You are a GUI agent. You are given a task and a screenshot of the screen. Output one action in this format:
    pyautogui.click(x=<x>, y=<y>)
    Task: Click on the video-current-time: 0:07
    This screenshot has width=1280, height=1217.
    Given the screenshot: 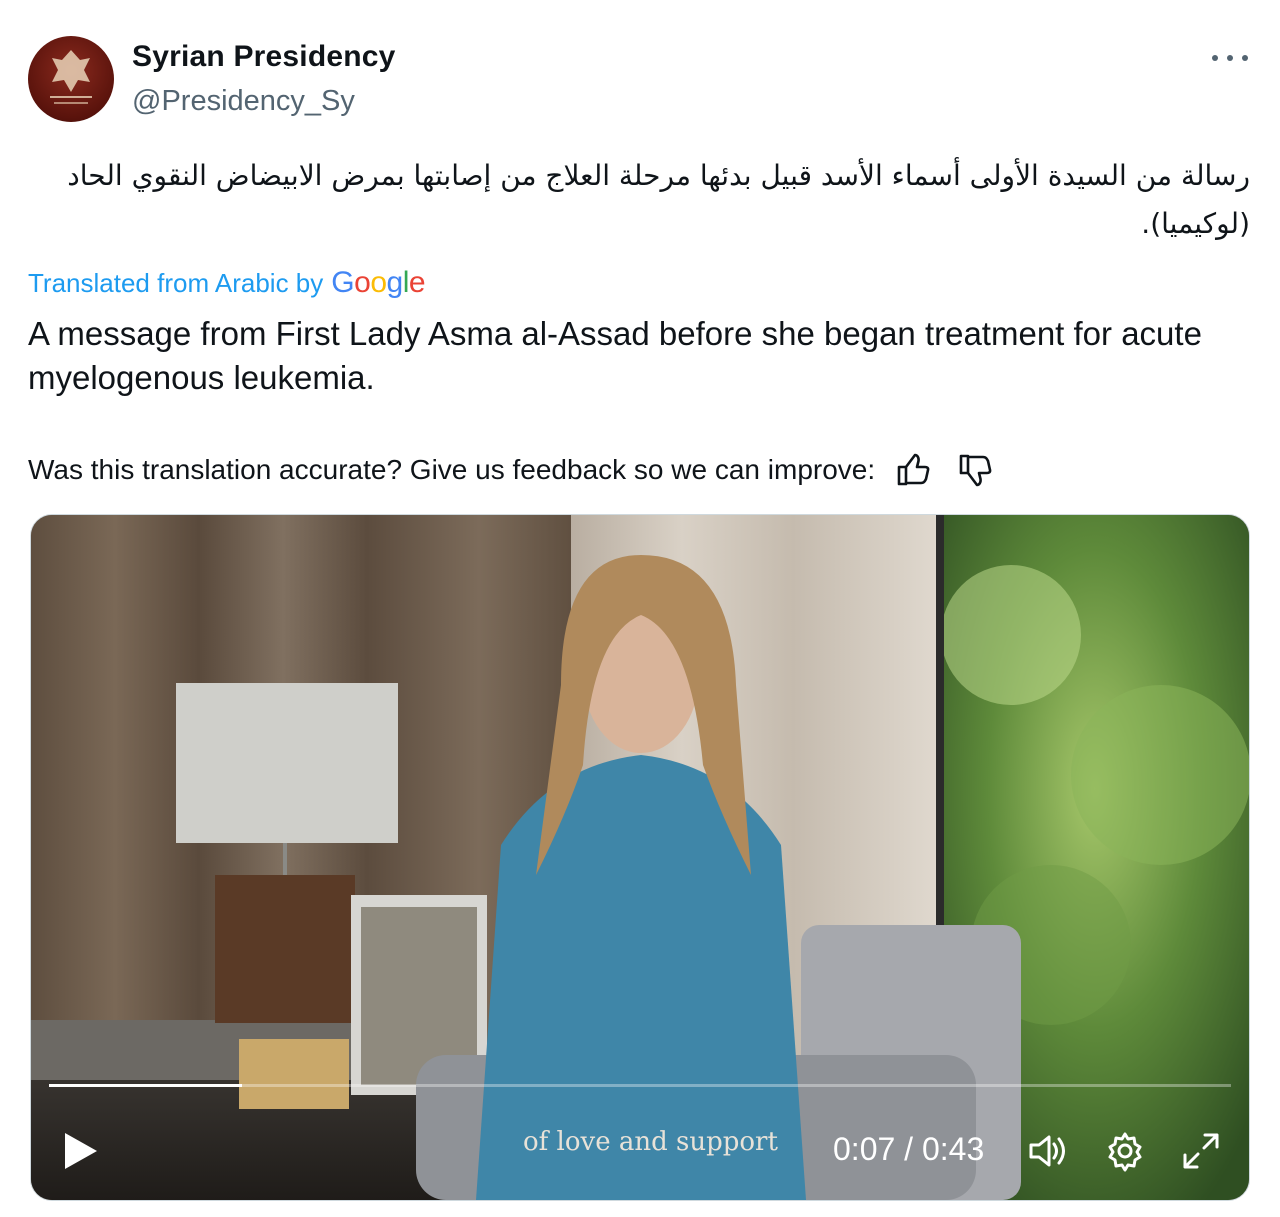 What is the action you would take?
    pyautogui.click(x=864, y=1149)
    